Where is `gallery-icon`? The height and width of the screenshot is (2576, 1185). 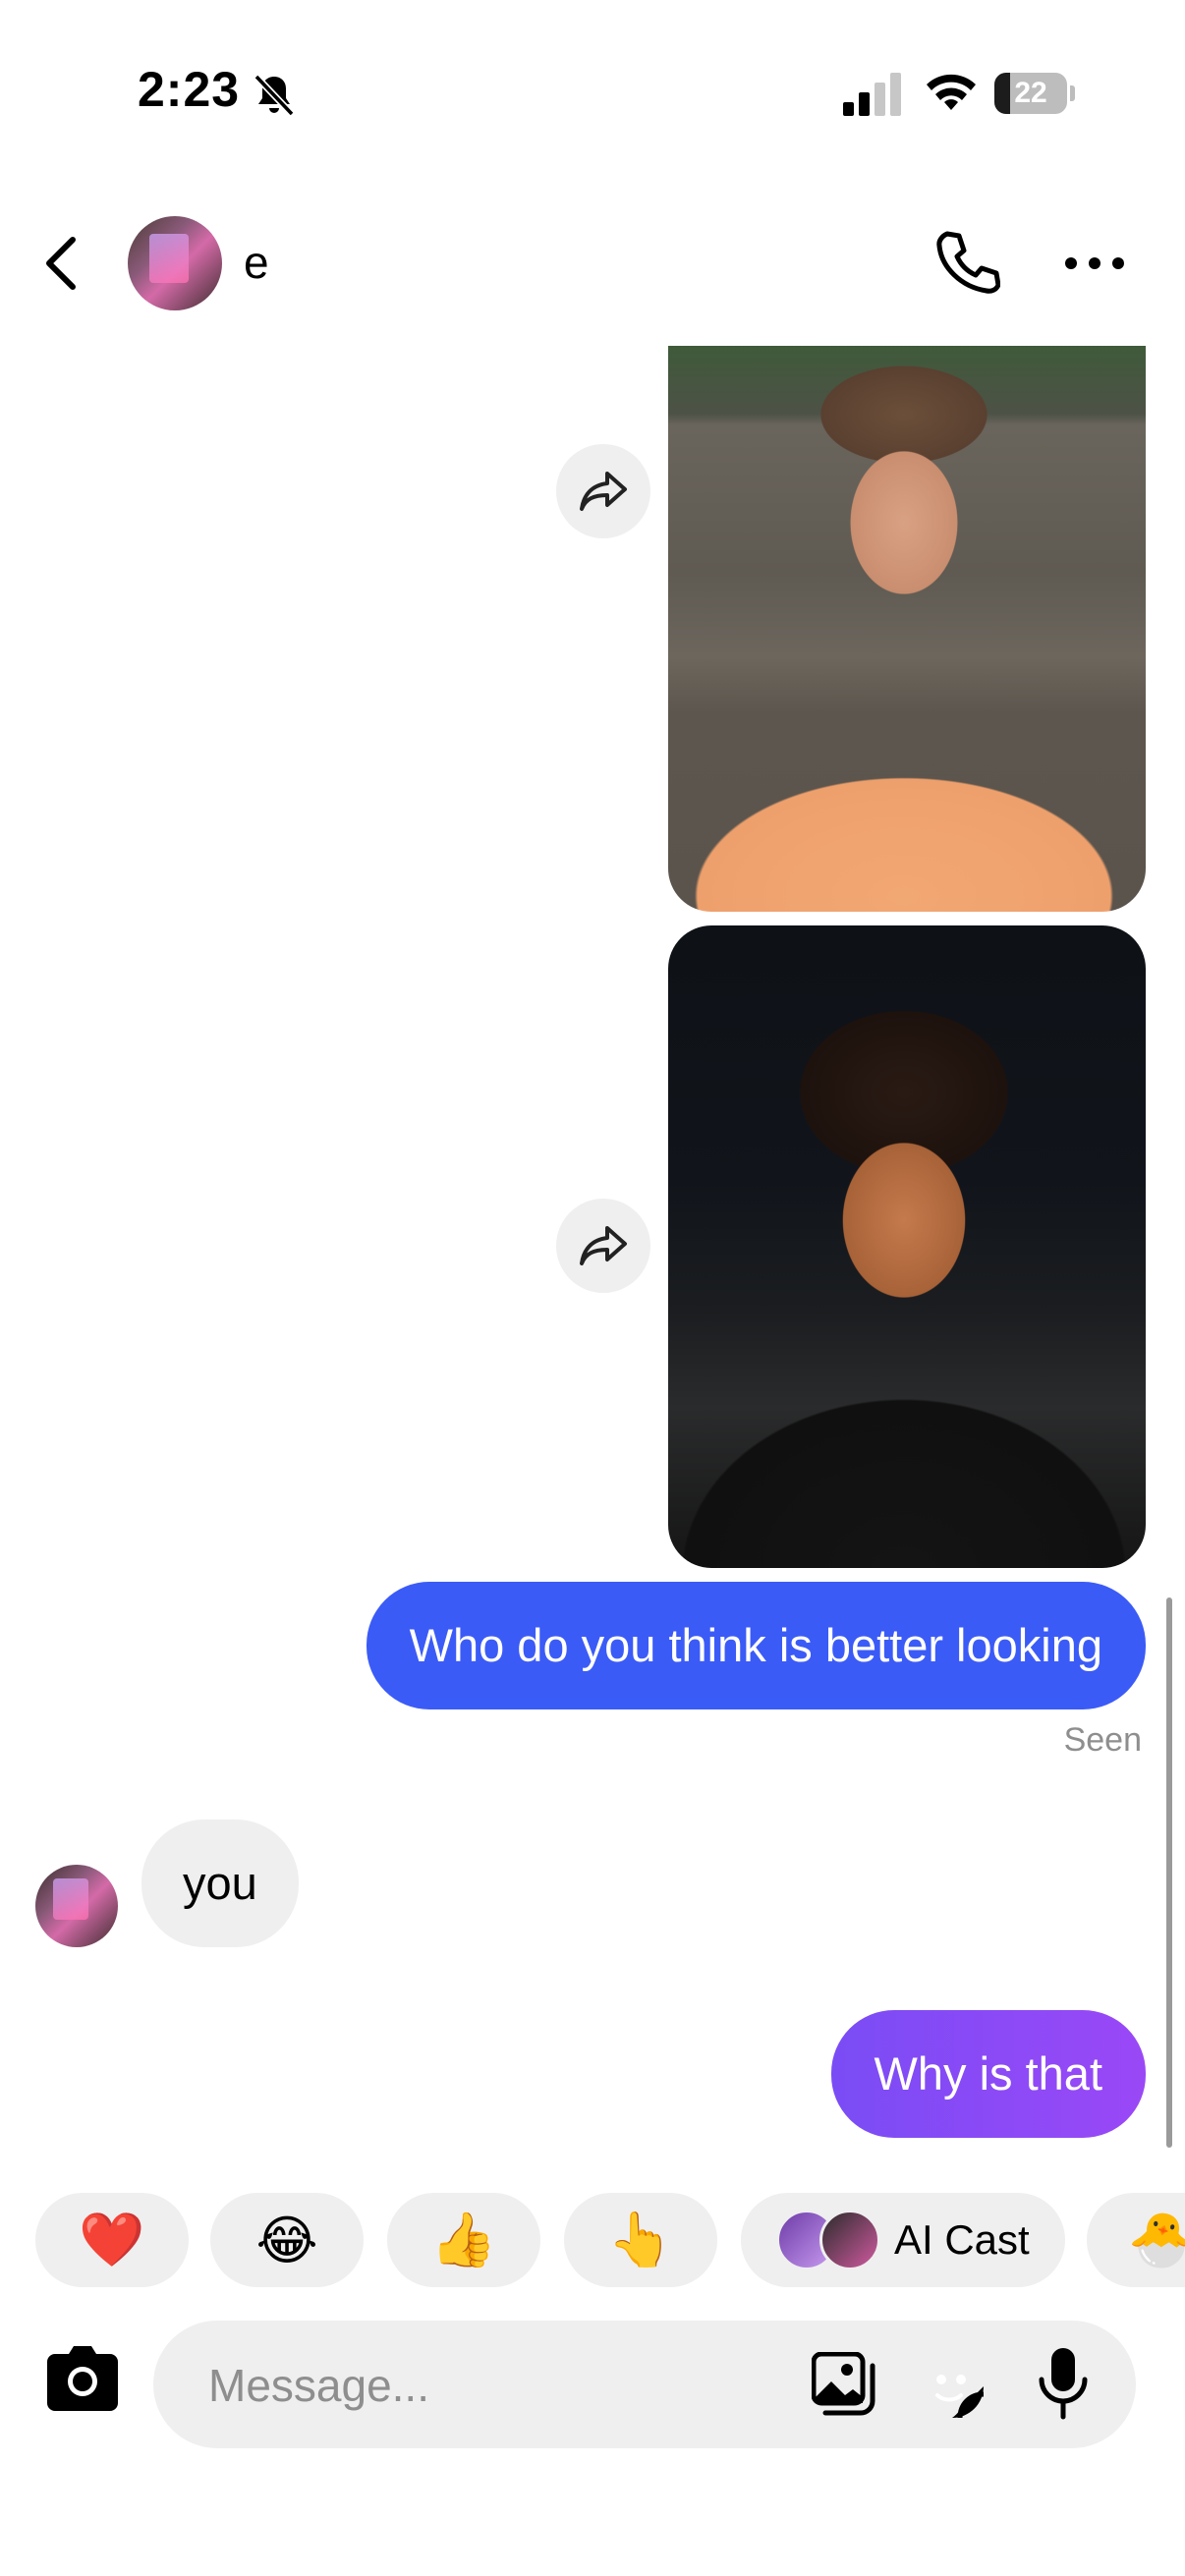 gallery-icon is located at coordinates (844, 2384).